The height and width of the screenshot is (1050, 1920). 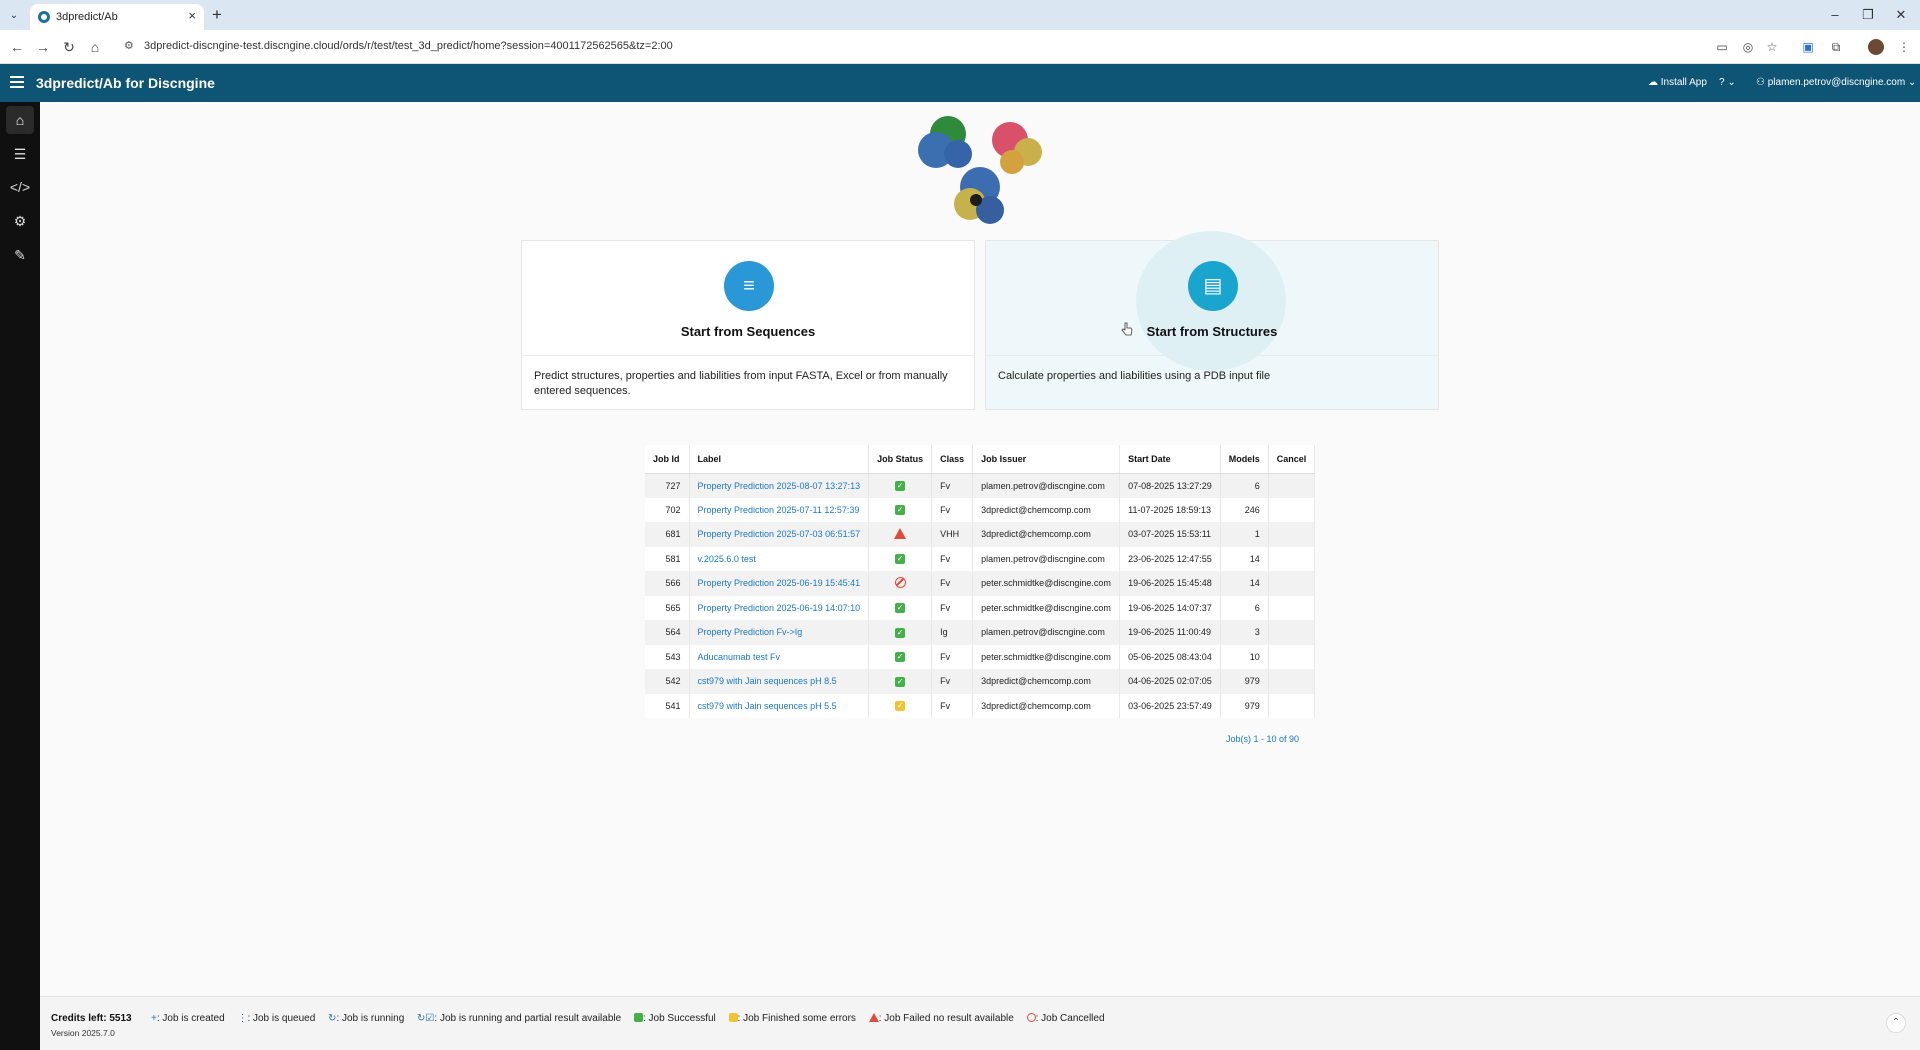 What do you see at coordinates (1212, 331) in the screenshot?
I see `card-title: Start from Structures` at bounding box center [1212, 331].